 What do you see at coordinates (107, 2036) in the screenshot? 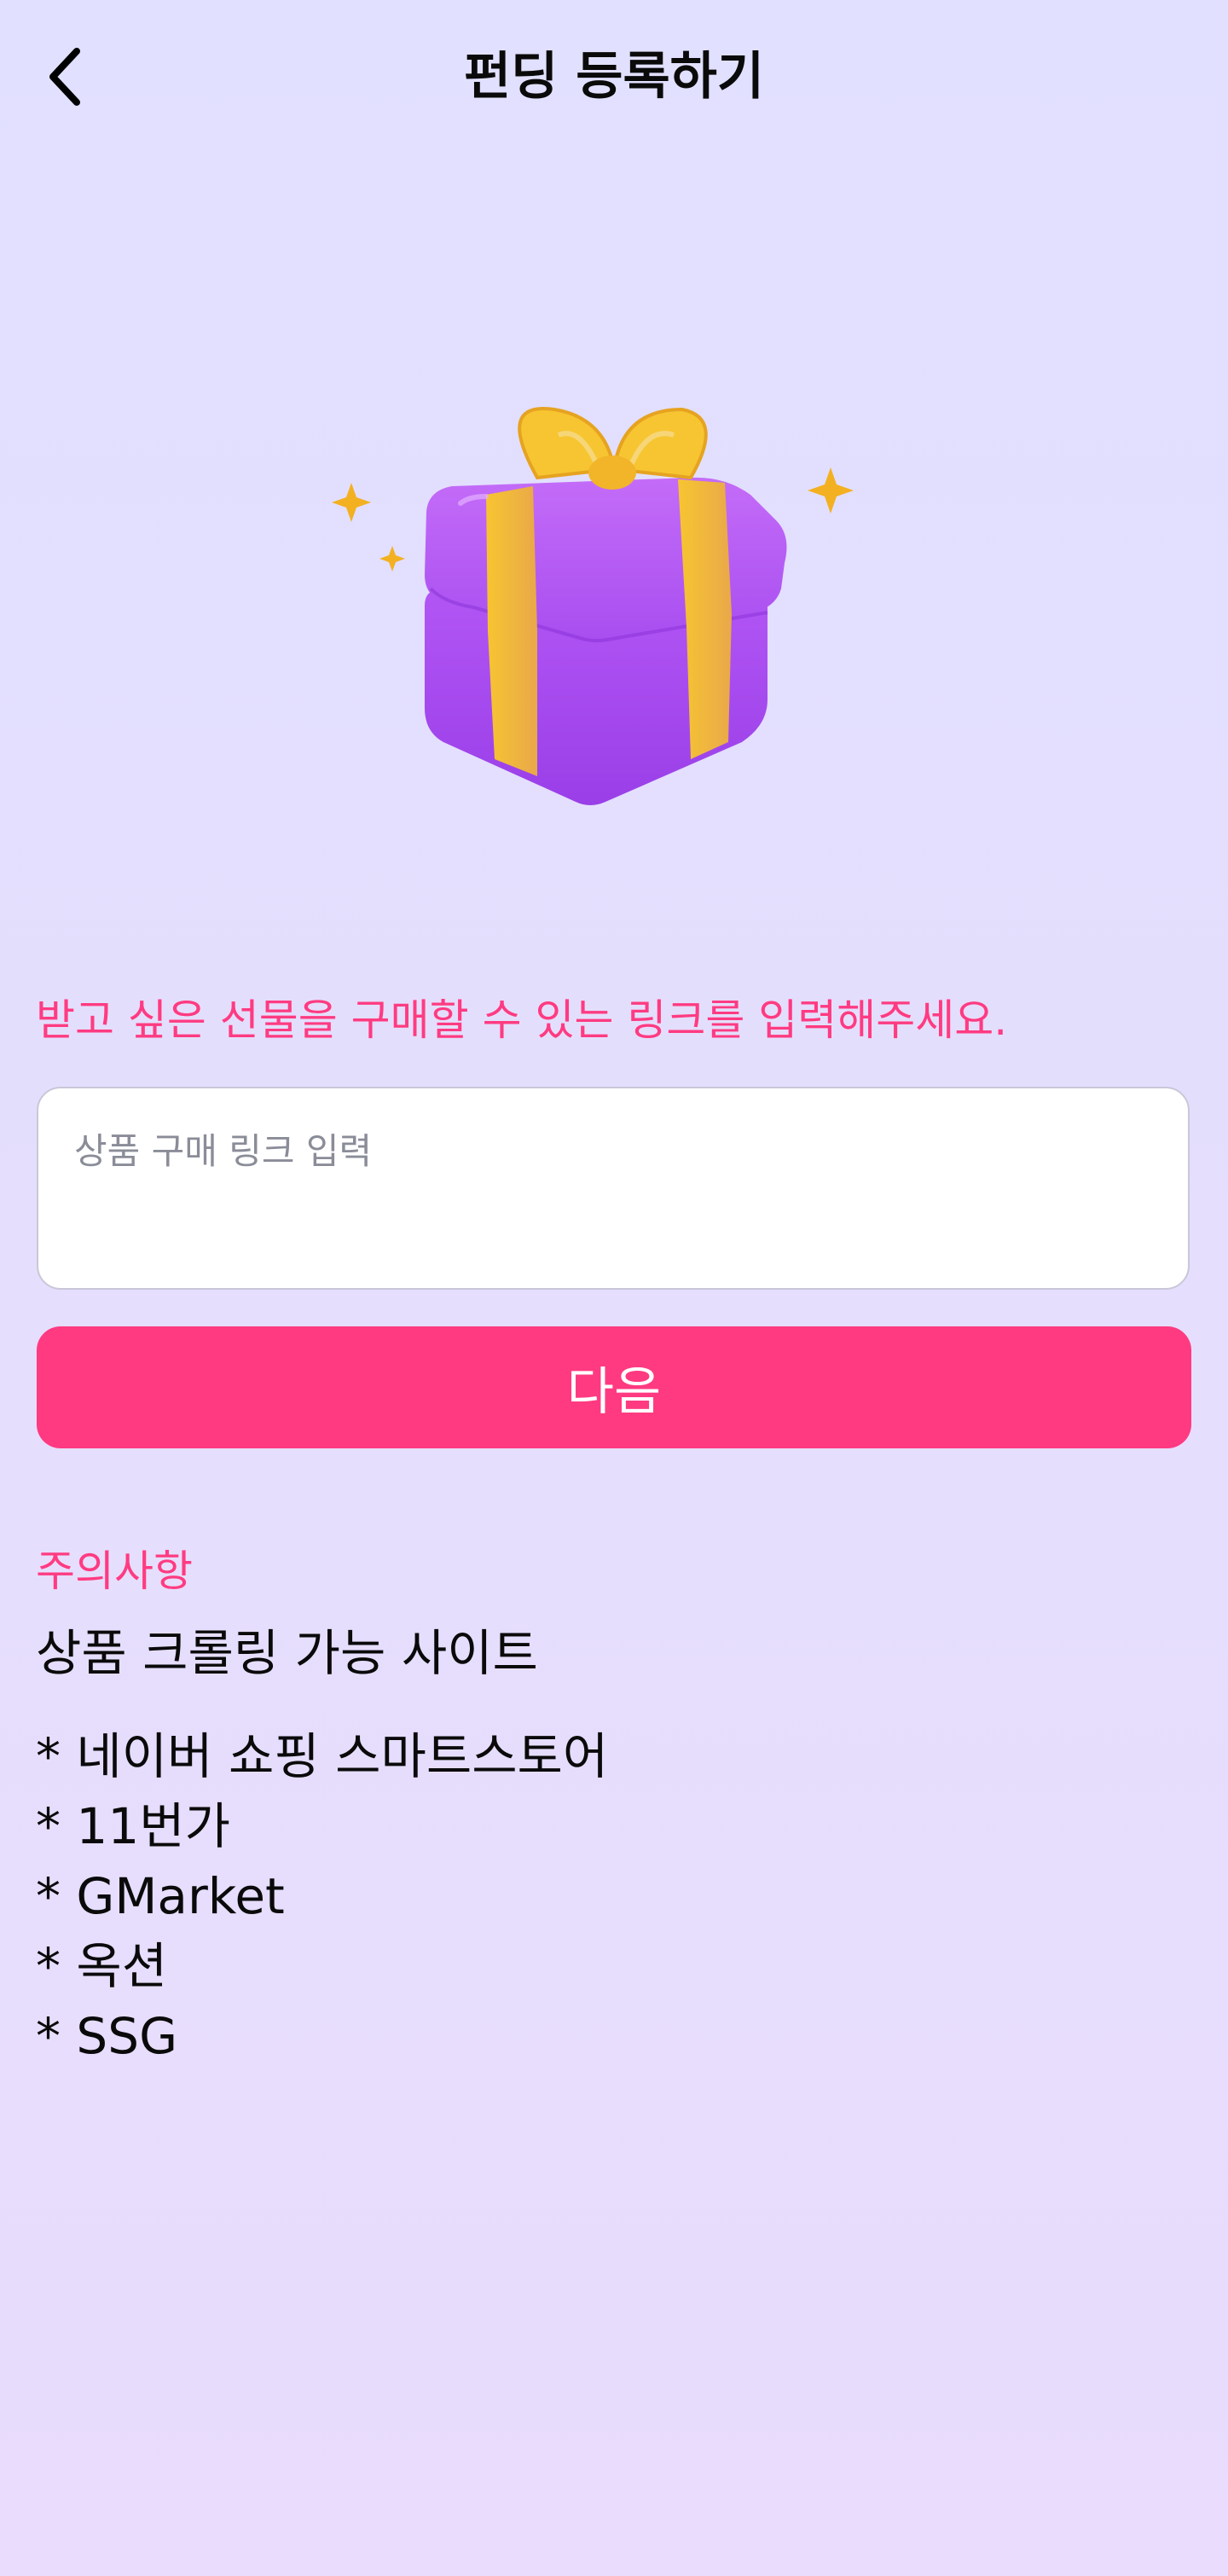
I see `list-item: * SSG` at bounding box center [107, 2036].